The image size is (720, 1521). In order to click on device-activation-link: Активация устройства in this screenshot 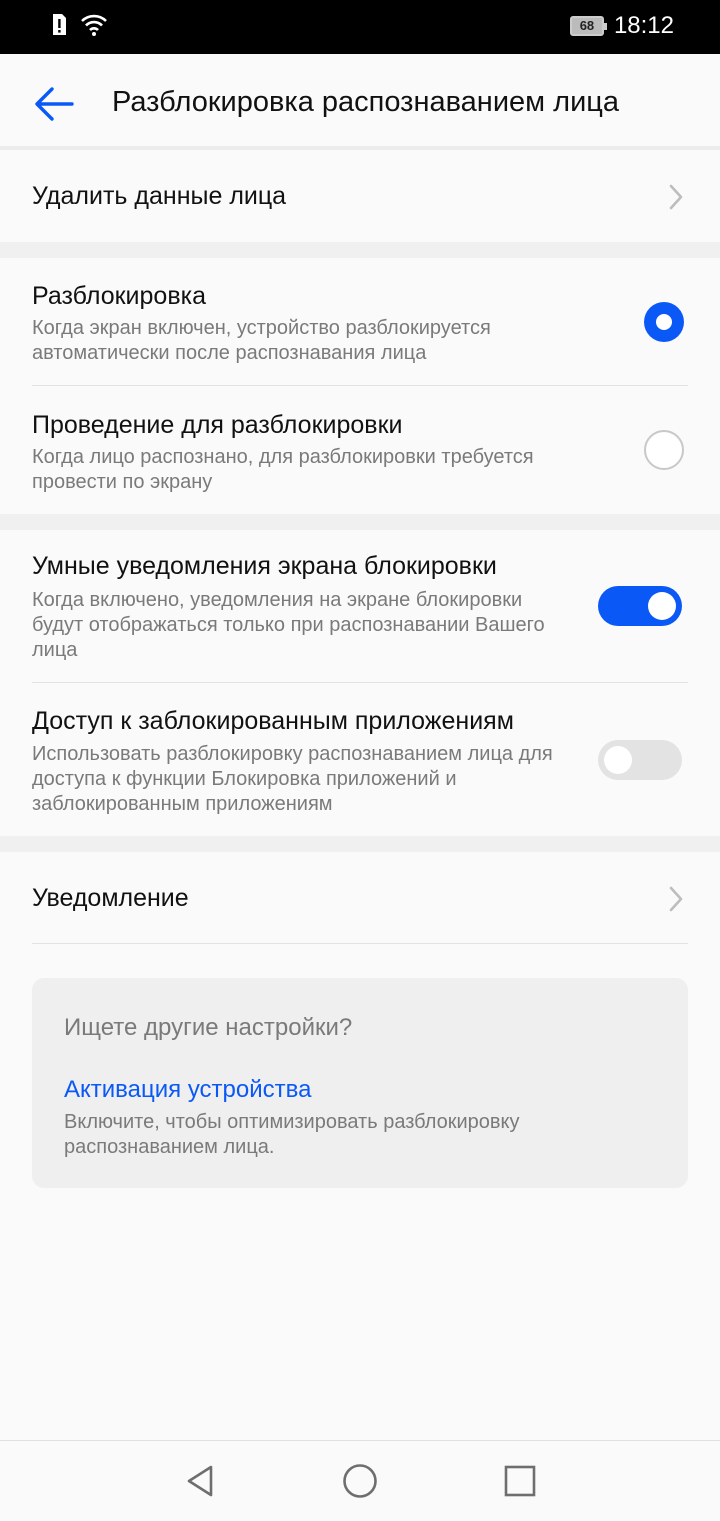, I will do `click(187, 1090)`.